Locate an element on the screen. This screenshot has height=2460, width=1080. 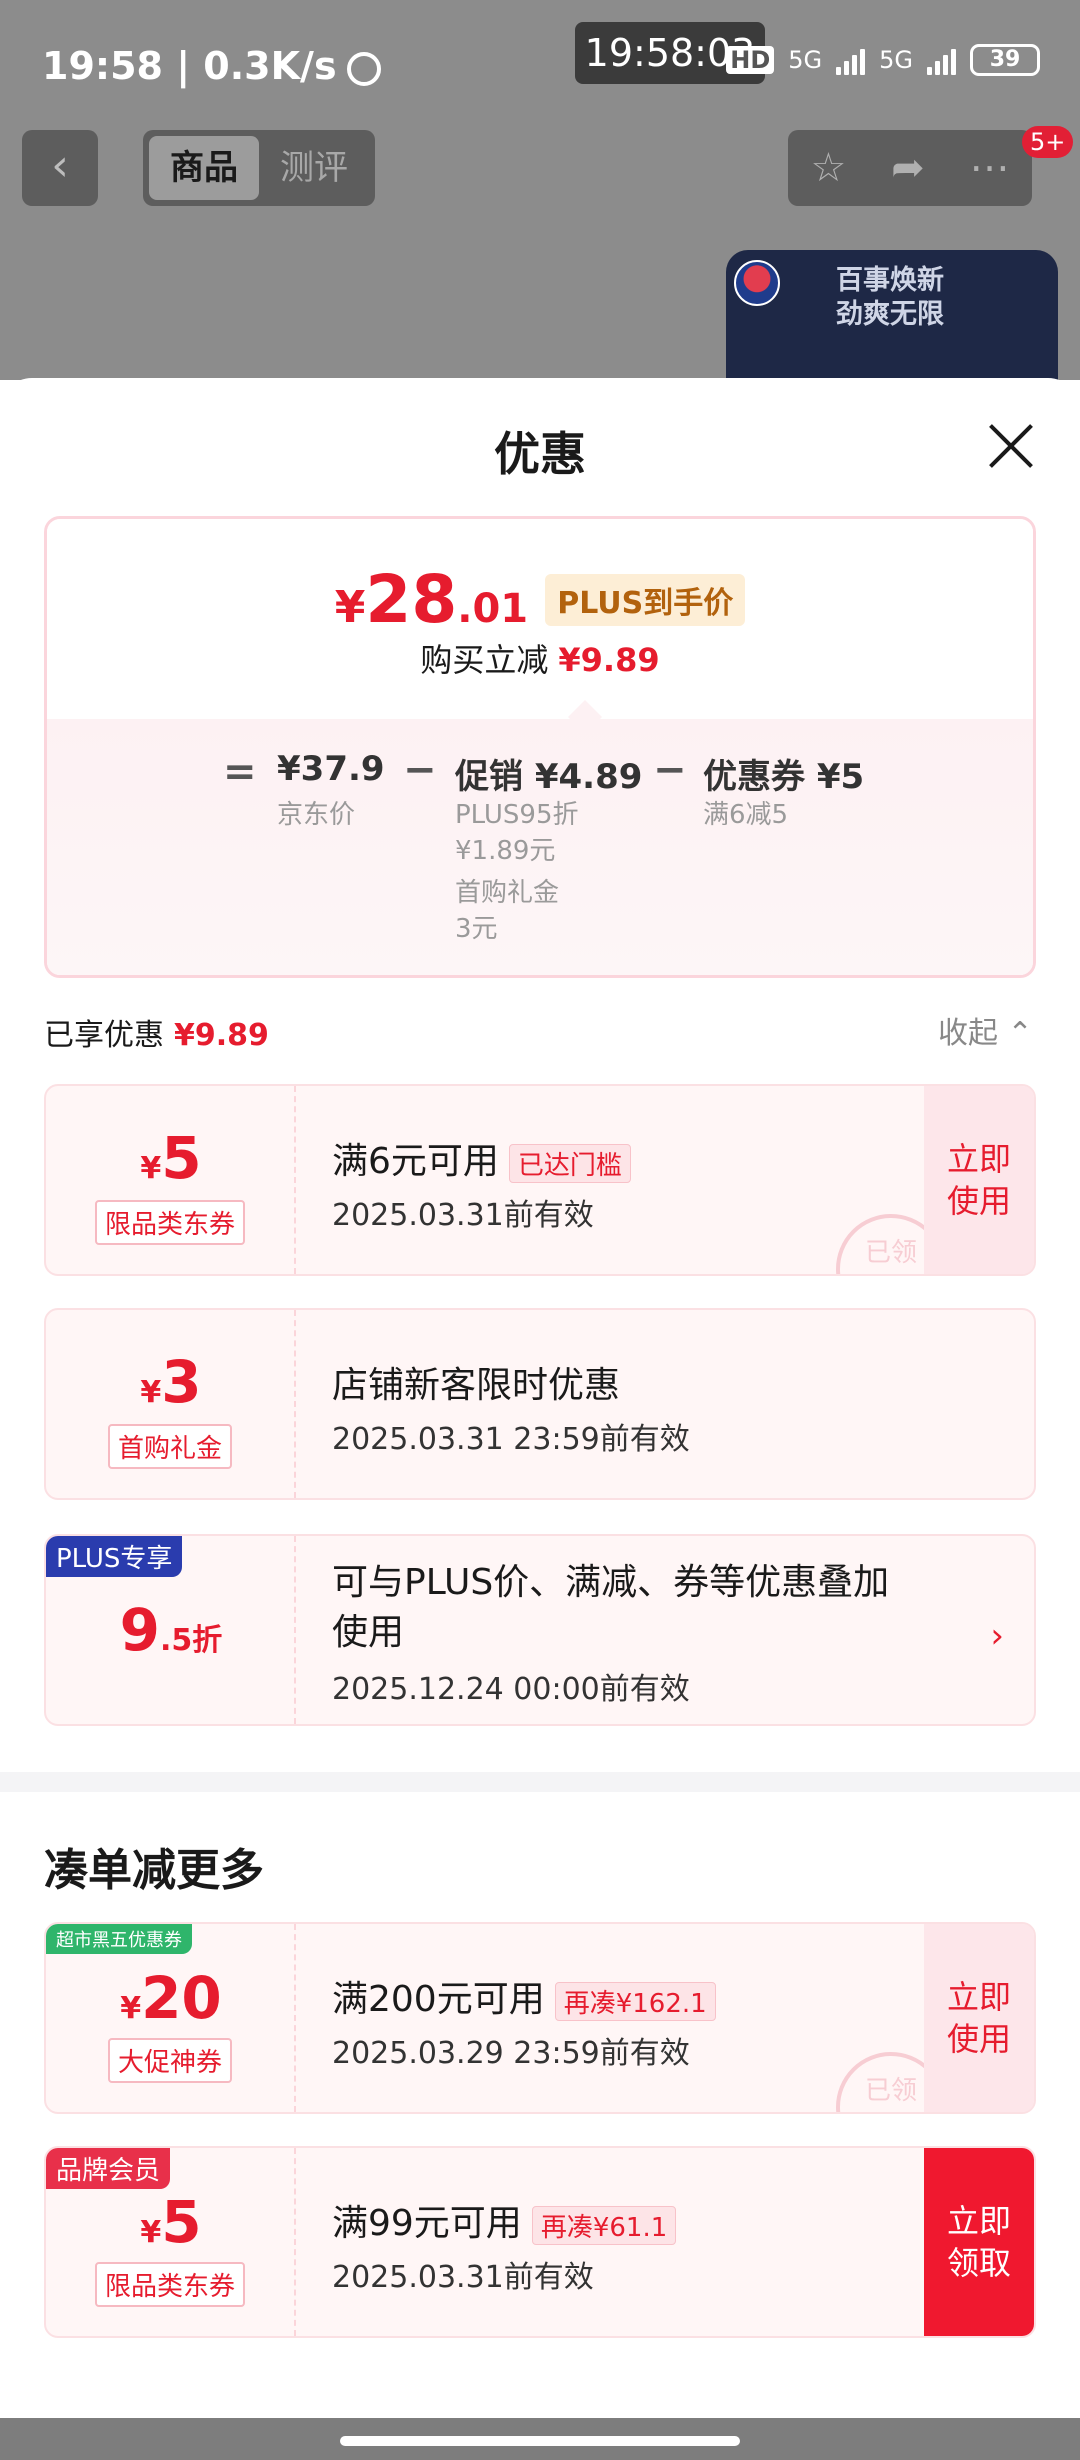
sheet-title: 优惠 is located at coordinates (540, 454).